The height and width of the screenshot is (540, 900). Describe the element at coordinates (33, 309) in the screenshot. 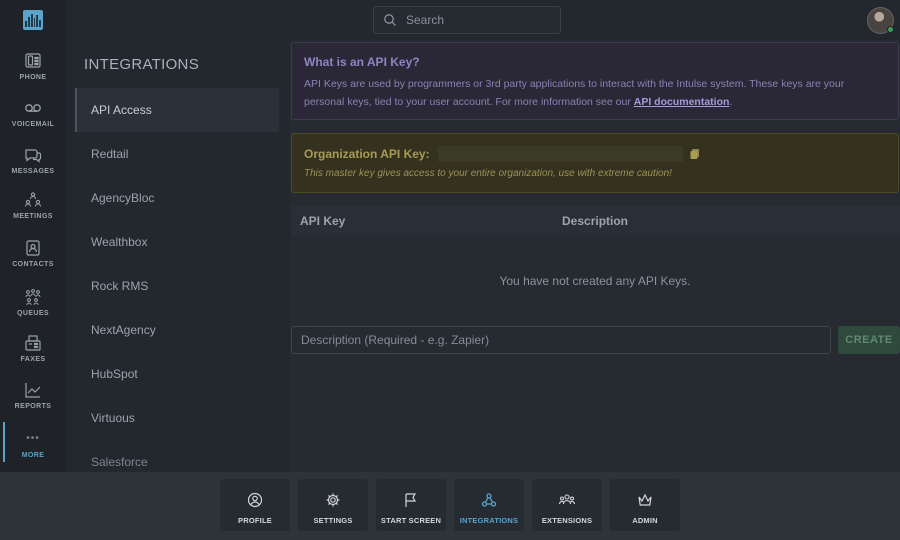

I see `nav-queues: QUEUES` at that location.